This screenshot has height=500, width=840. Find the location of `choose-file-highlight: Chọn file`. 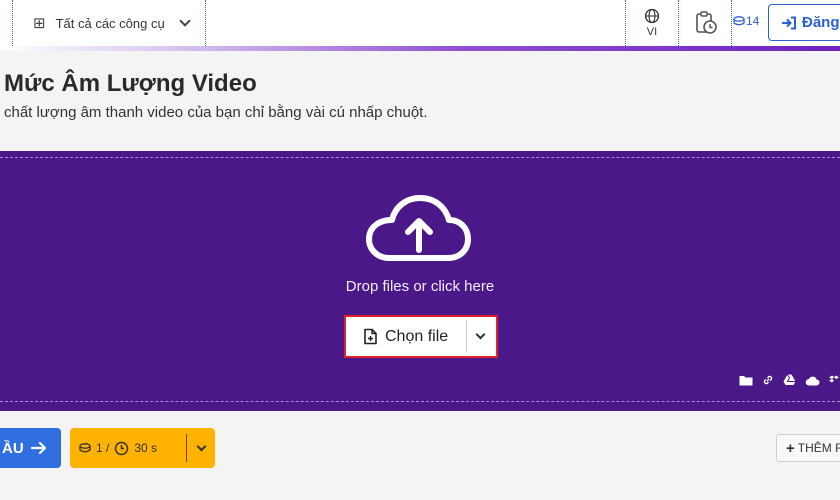

choose-file-highlight: Chọn file is located at coordinates (421, 336).